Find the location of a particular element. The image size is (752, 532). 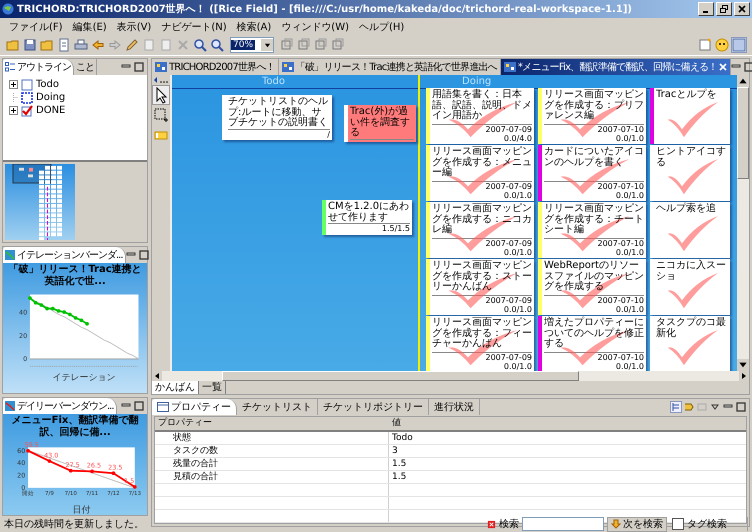

card-title: WebReportのリソースファイルのマッピングを作成する is located at coordinates (594, 276).